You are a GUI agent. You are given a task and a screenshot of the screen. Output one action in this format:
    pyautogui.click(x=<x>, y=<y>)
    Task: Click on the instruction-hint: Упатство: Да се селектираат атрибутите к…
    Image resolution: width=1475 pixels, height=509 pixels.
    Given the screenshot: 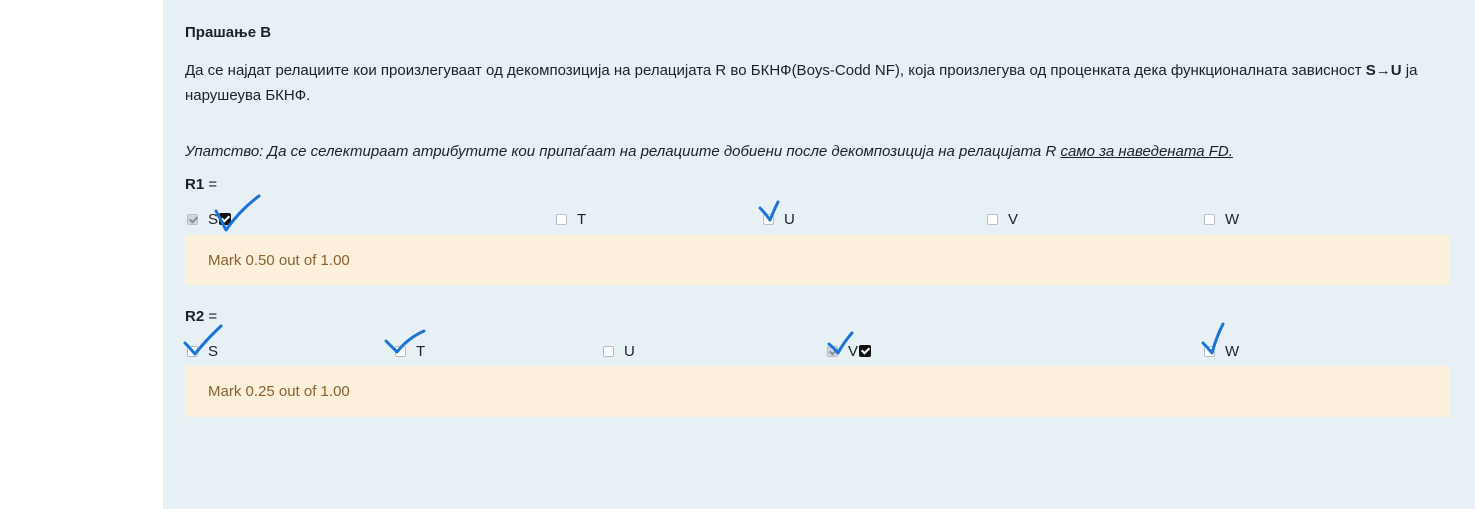 What is the action you would take?
    pyautogui.click(x=709, y=151)
    